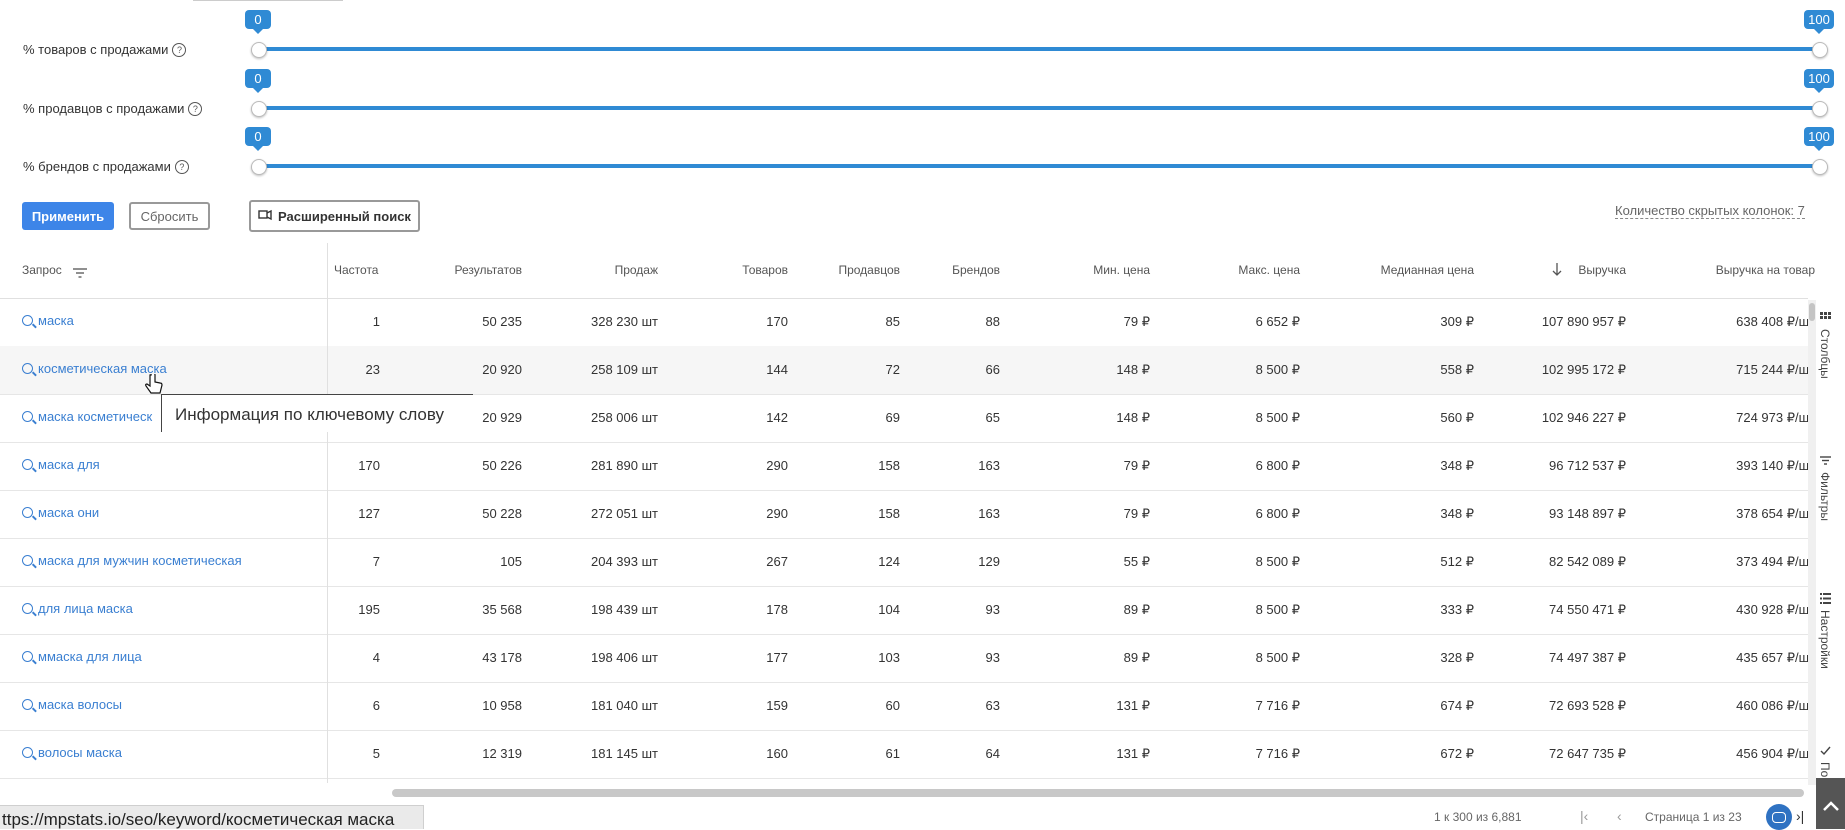 This screenshot has width=1845, height=830. I want to click on column-header: Частота, so click(356, 270).